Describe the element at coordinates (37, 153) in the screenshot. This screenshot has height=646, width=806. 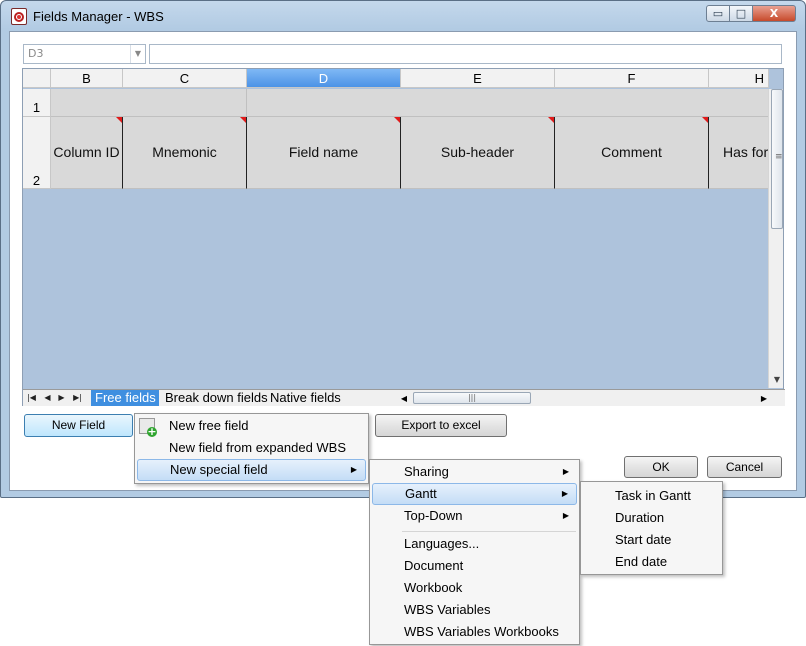
I see `row-header-2: 2` at that location.